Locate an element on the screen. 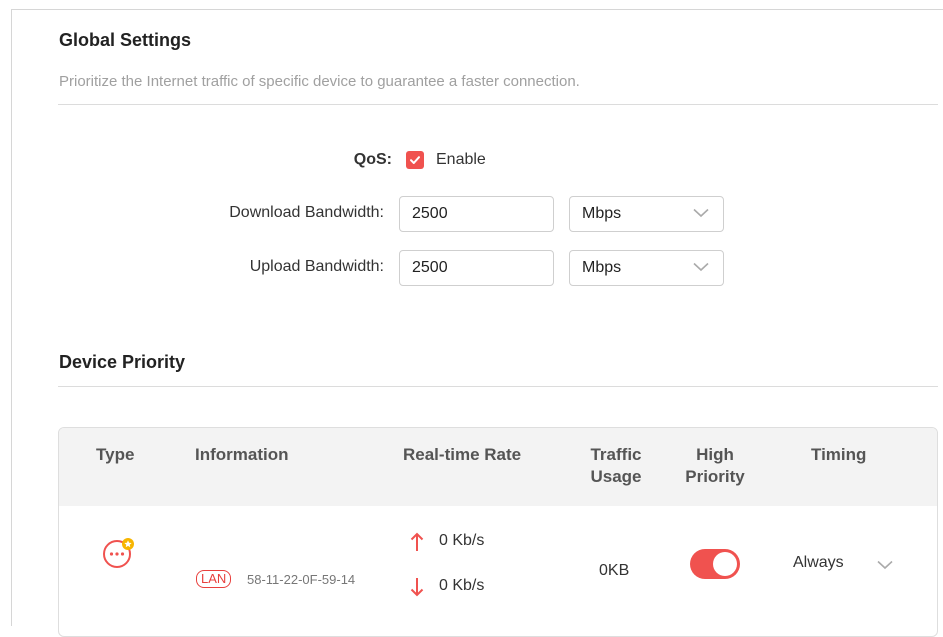  device-priority-title: Device Priority is located at coordinates (122, 362).